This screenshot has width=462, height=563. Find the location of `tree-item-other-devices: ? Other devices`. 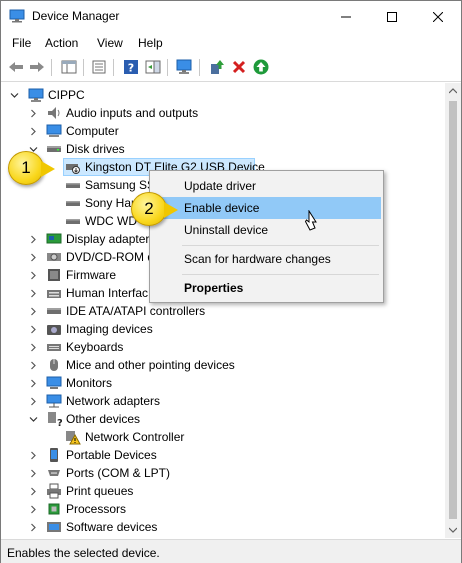

tree-item-other-devices: ? Other devices is located at coordinates (221, 419).